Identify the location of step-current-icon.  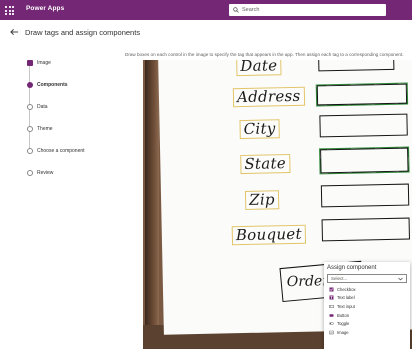
(30, 85).